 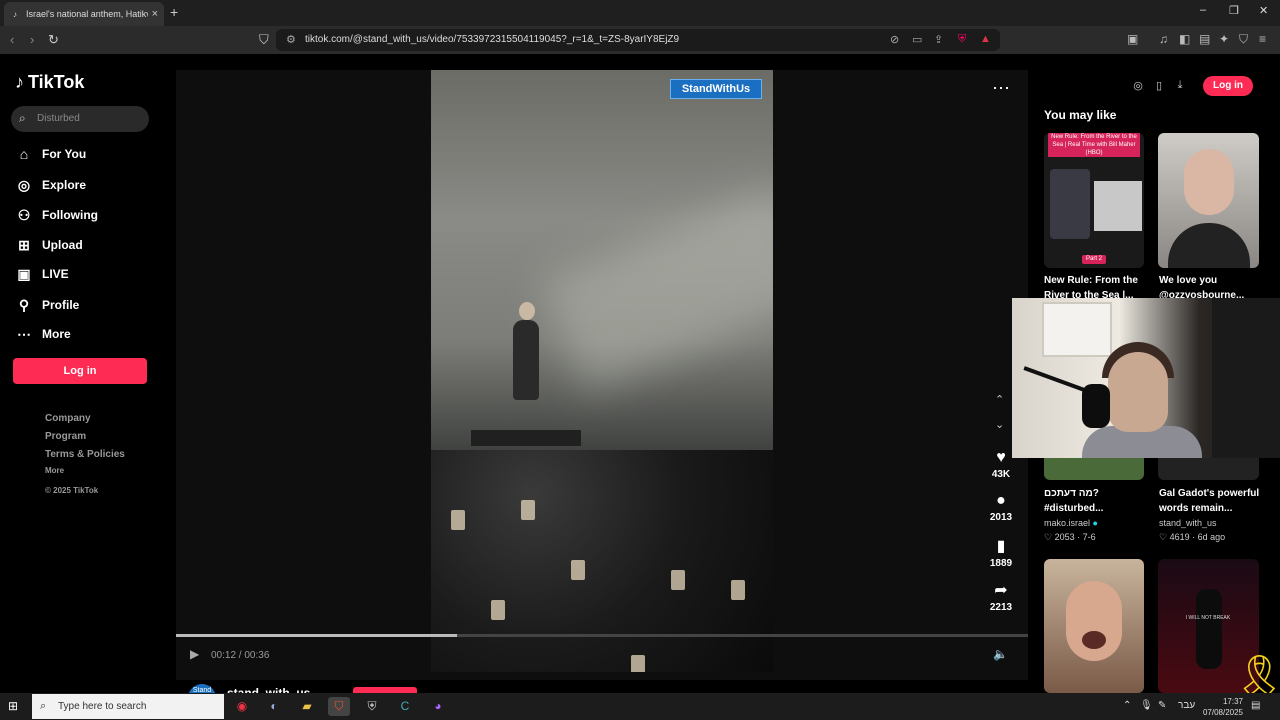 What do you see at coordinates (1000, 654) in the screenshot?
I see `volume-icon: 🔈` at bounding box center [1000, 654].